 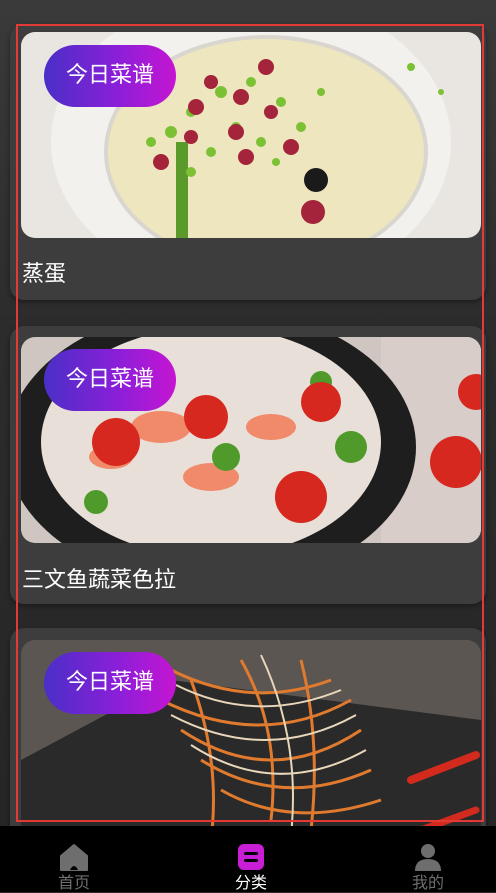 I want to click on tab-home: 首页, so click(x=74, y=859).